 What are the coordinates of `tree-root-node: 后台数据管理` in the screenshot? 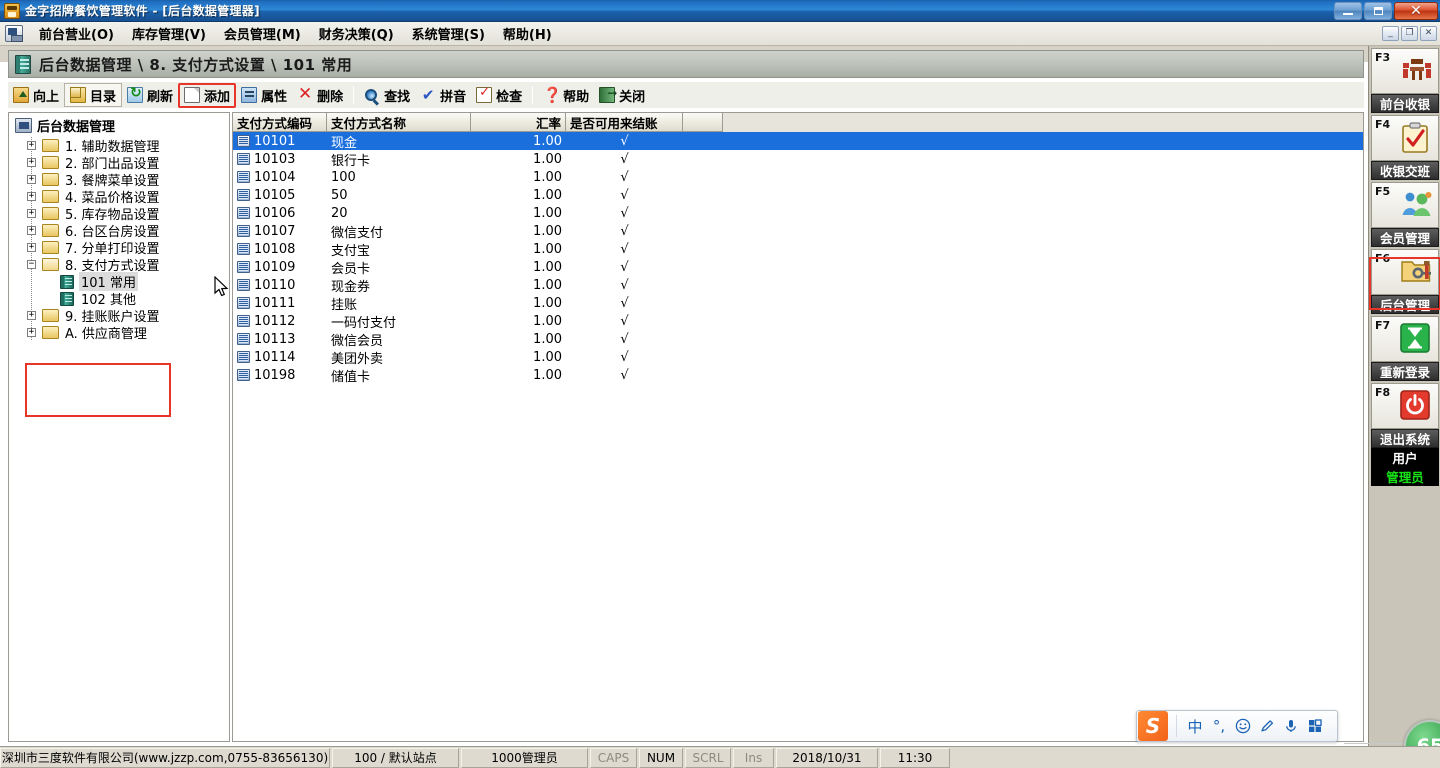 It's located at (119, 125).